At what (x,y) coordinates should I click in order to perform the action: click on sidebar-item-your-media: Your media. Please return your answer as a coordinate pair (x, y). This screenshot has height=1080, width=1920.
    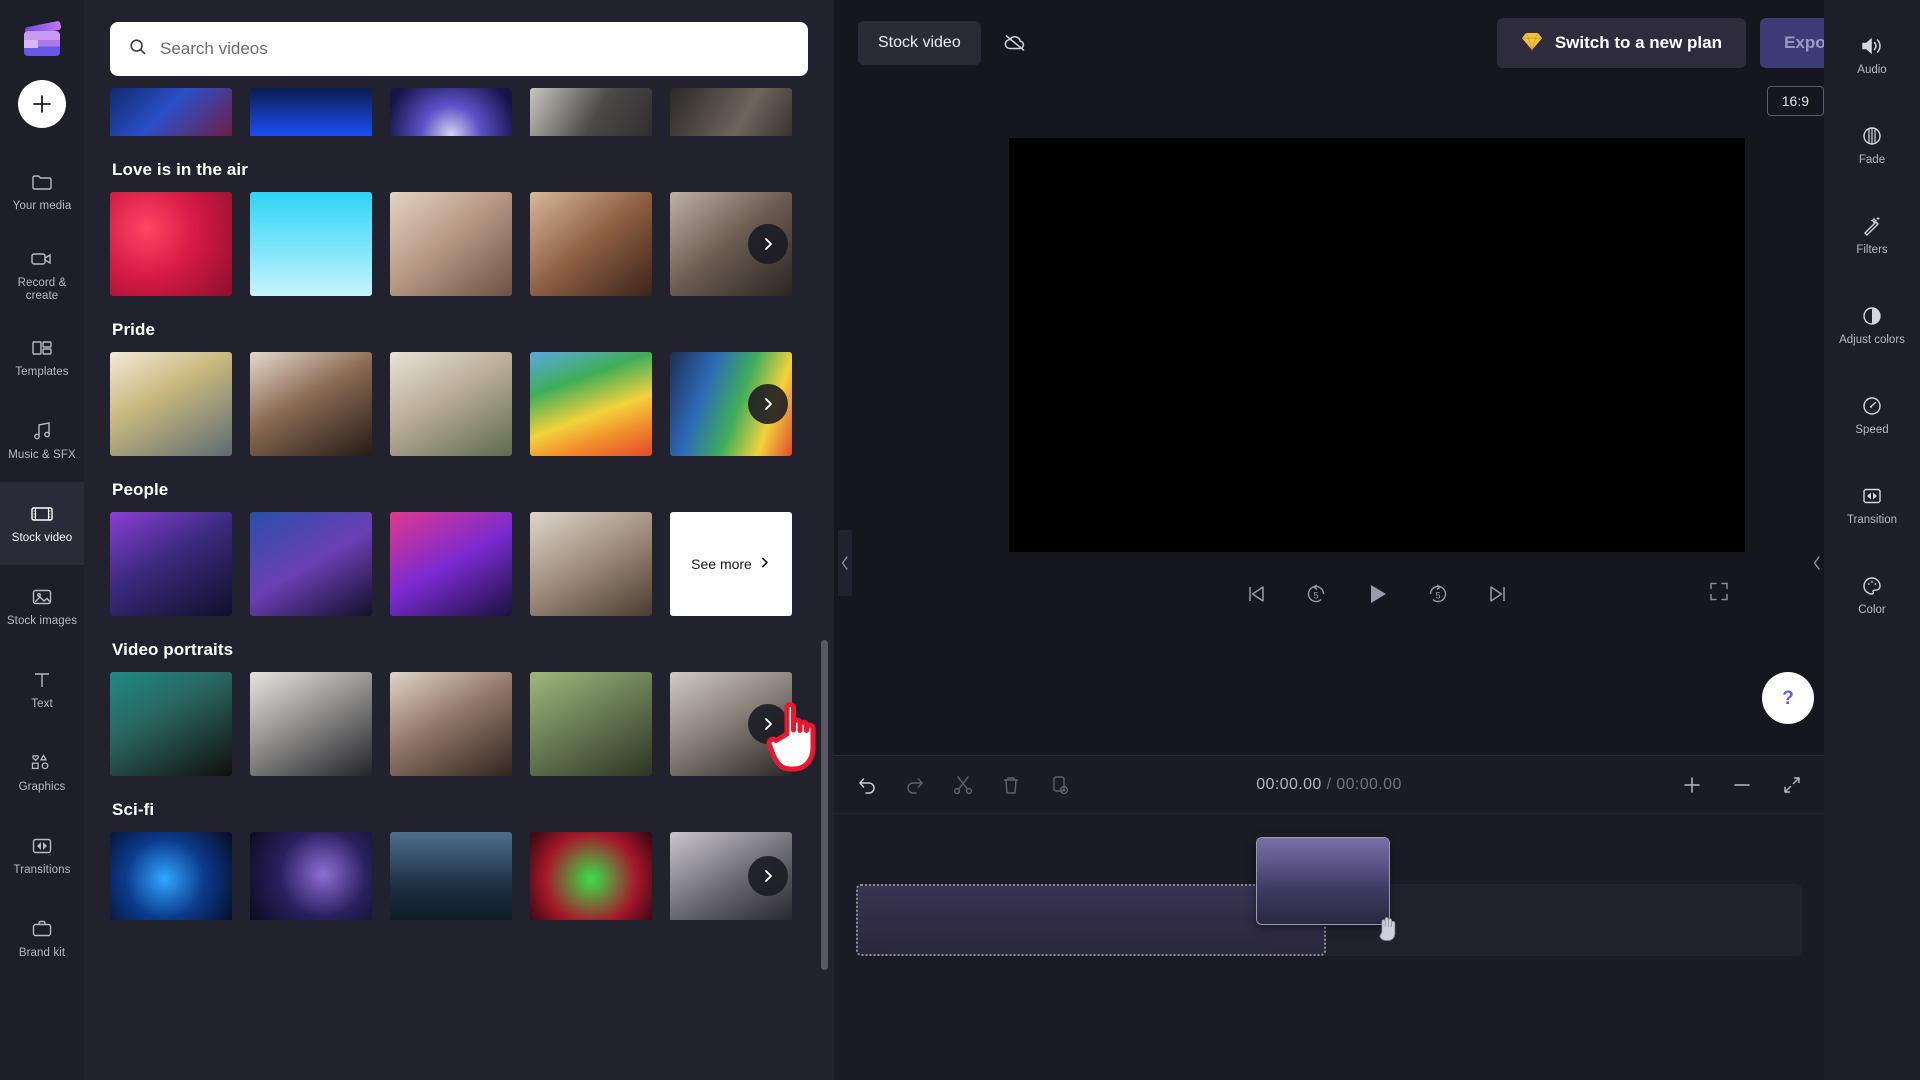
    Looking at the image, I should click on (42, 191).